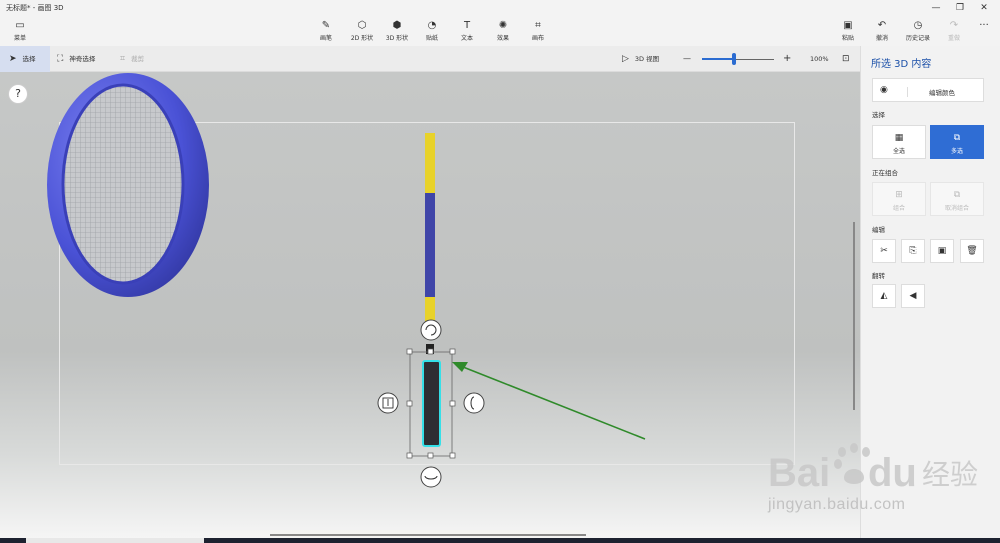  Describe the element at coordinates (140, 59) in the screenshot. I see `crop-tool: ⌗ 裁剪` at that location.